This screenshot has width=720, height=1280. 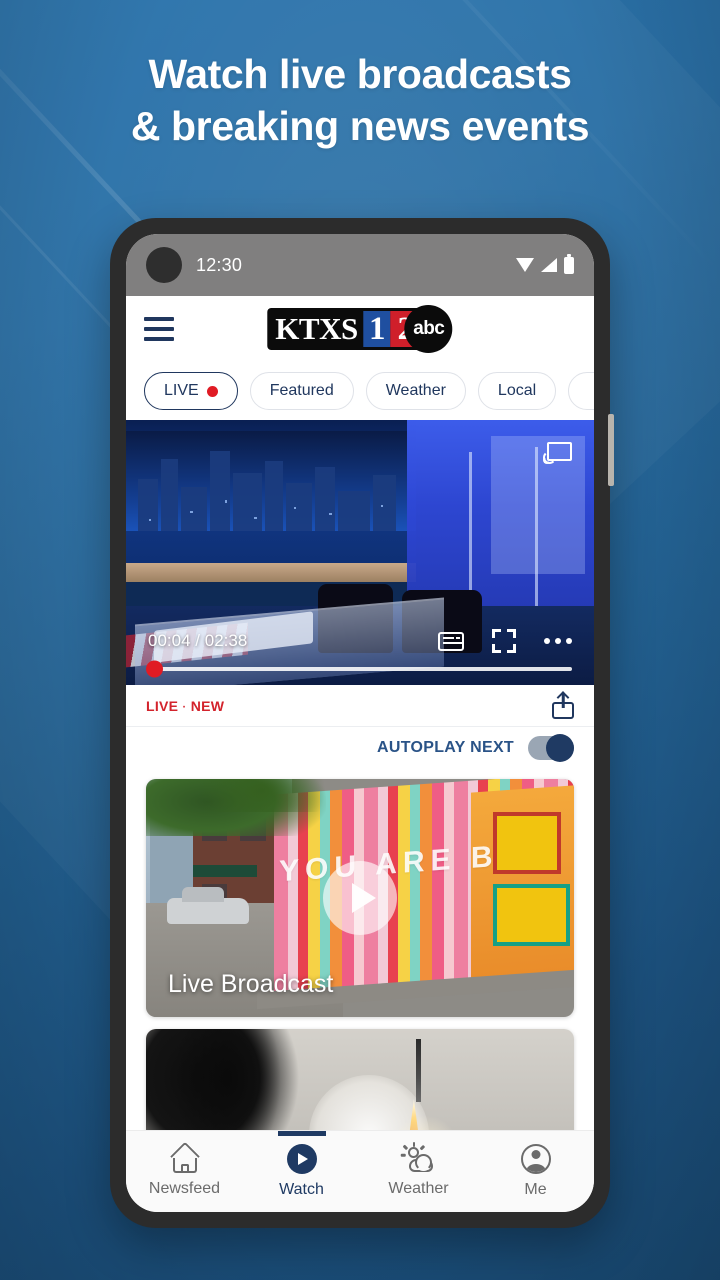 What do you see at coordinates (219, 264) in the screenshot?
I see `status-bar-clock: 12:30` at bounding box center [219, 264].